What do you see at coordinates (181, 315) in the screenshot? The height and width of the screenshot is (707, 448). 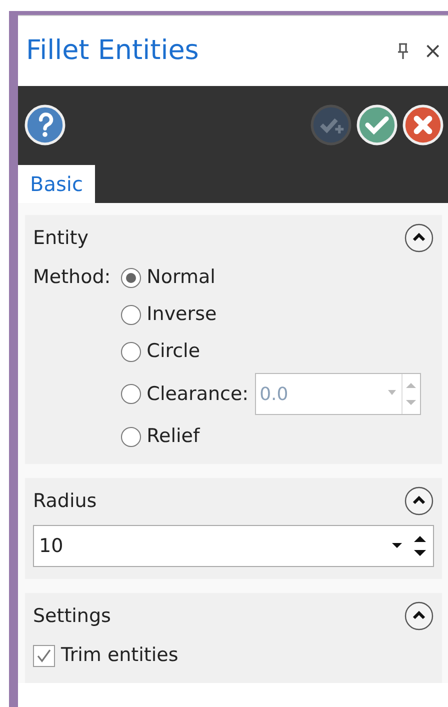 I see `radio-label: Inverse` at bounding box center [181, 315].